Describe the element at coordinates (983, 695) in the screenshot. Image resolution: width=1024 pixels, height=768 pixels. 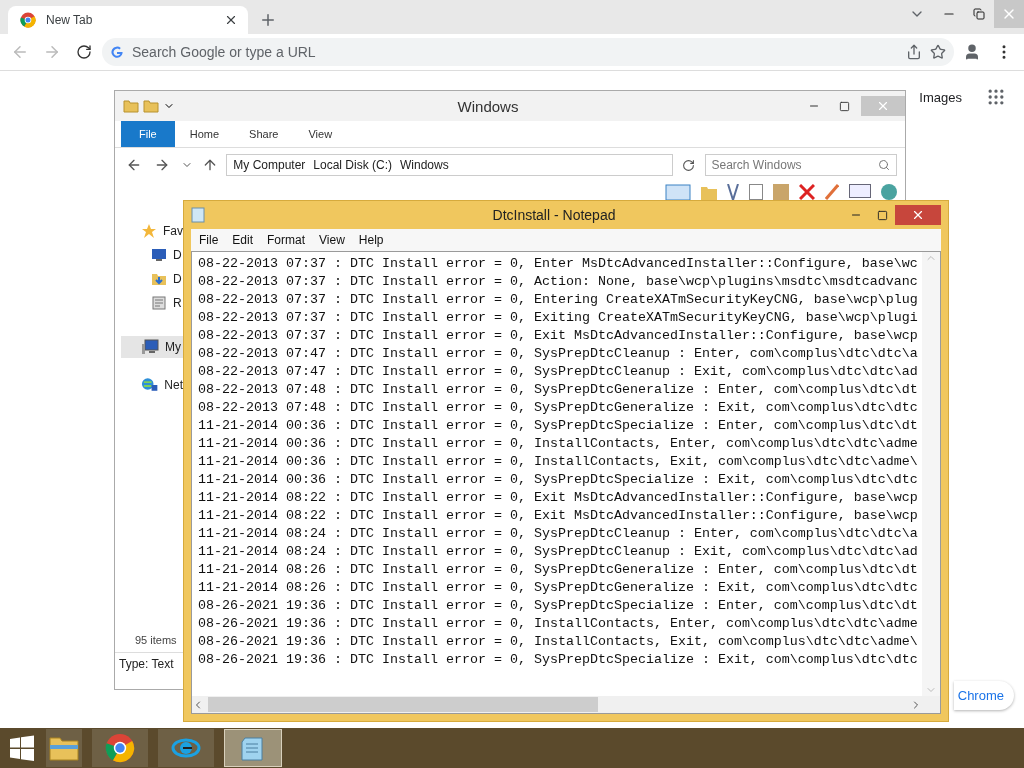
I see `customize-chrome-button: Chrome` at that location.